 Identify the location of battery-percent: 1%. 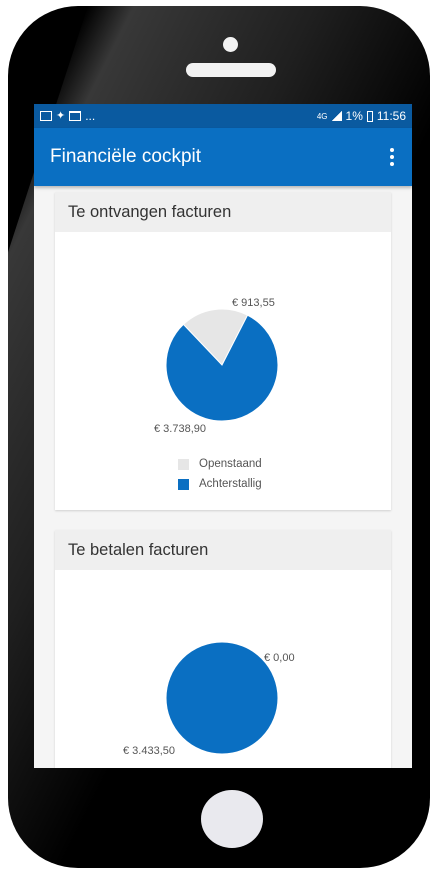
(354, 116).